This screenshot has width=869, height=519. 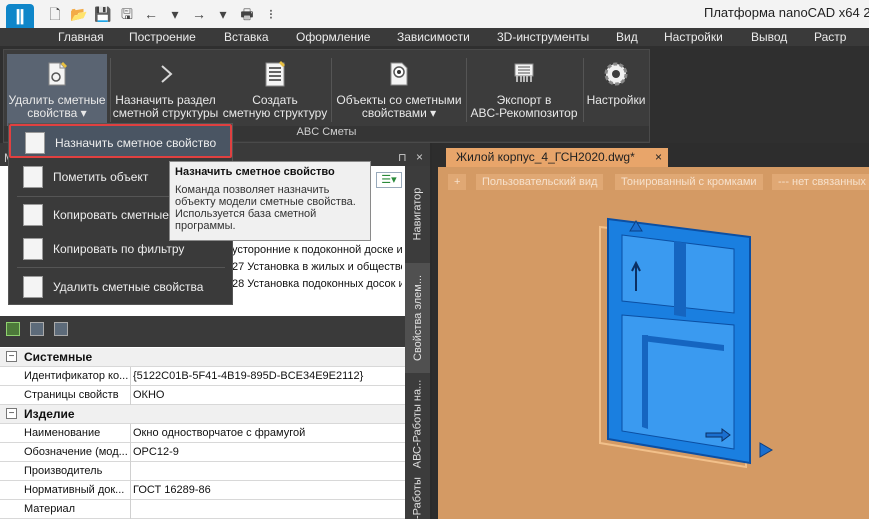 I want to click on document-tab: Жилой корпус_4_ГСН2020.dwg* ×, so click(x=557, y=157).